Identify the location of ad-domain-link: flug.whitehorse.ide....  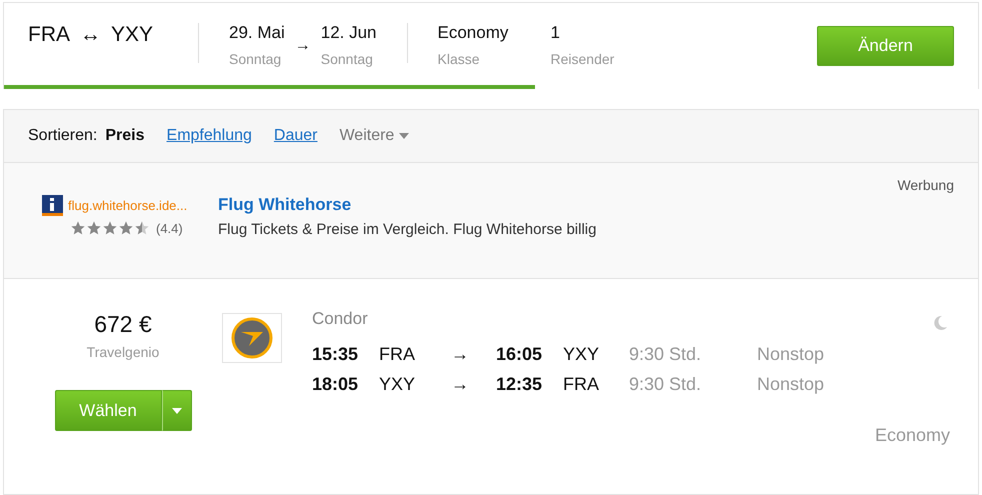
(130, 205).